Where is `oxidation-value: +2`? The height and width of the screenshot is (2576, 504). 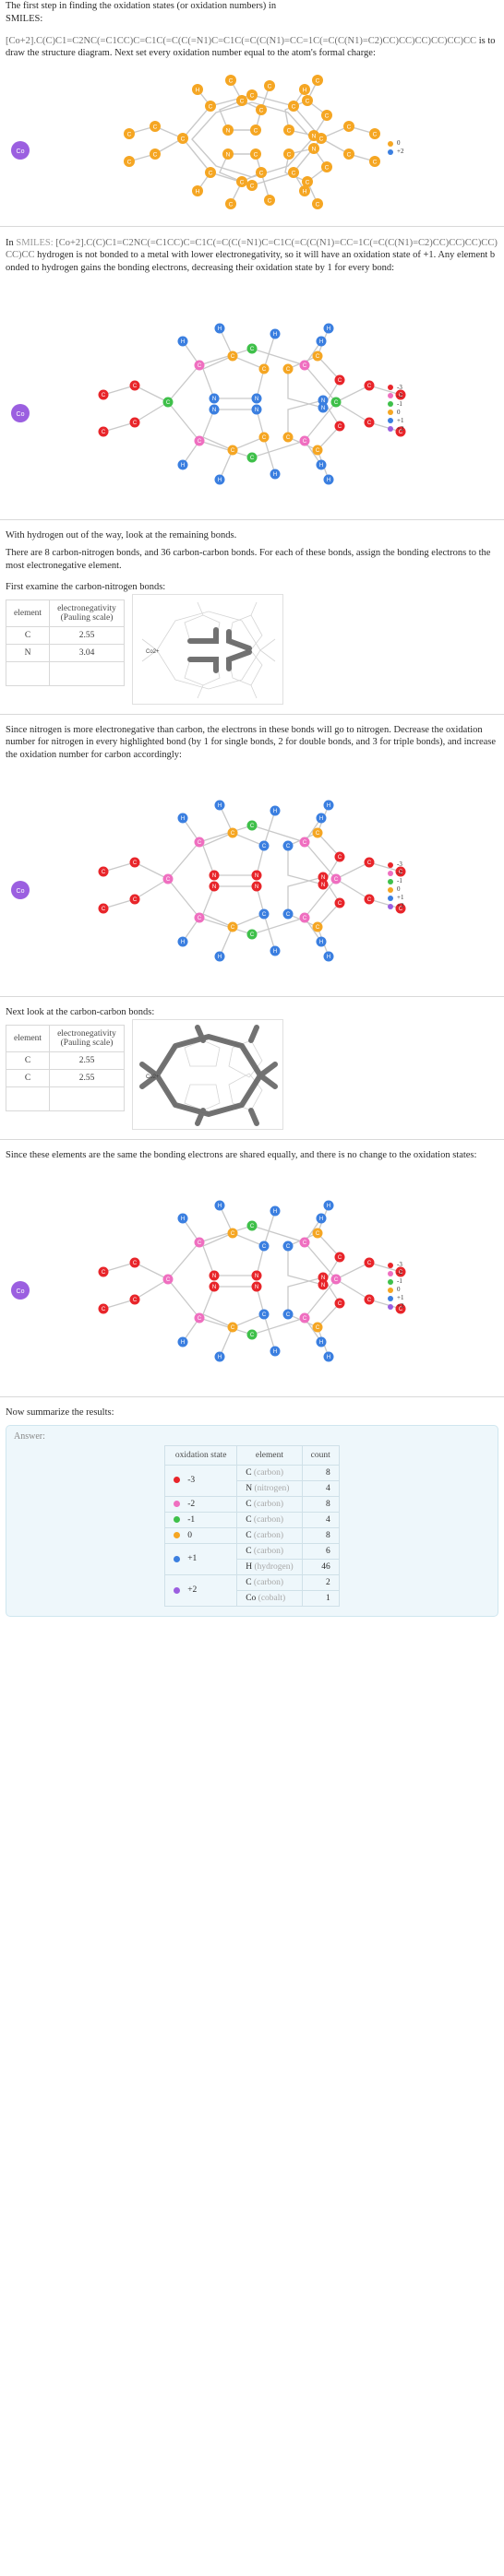 oxidation-value: +2 is located at coordinates (192, 1591).